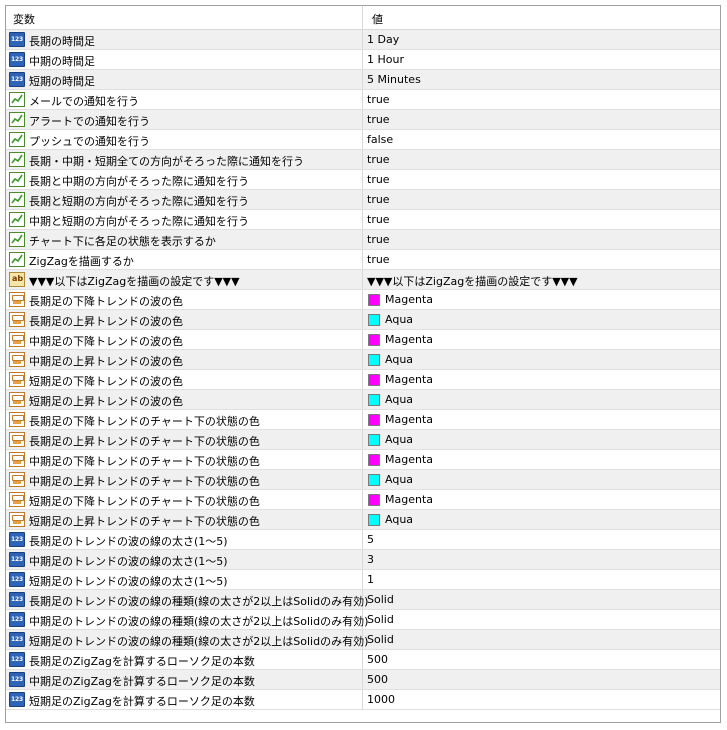  I want to click on parameter-row: 短期足のトレンドの波の線の太さ(1〜5) 1, so click(363, 580).